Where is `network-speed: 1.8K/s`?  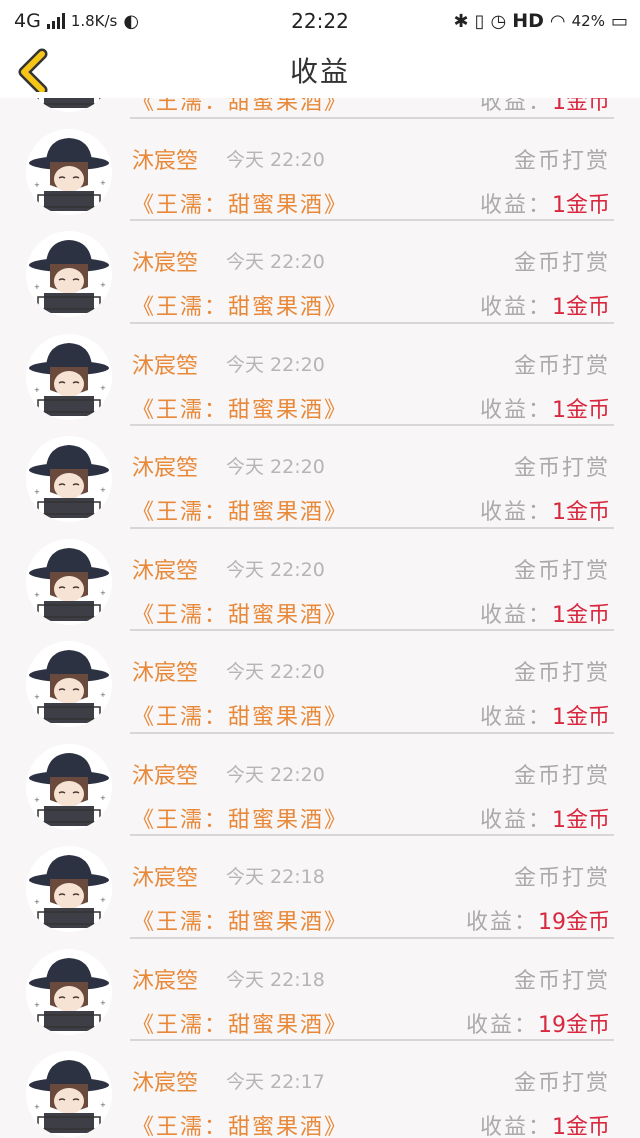 network-speed: 1.8K/s is located at coordinates (94, 21).